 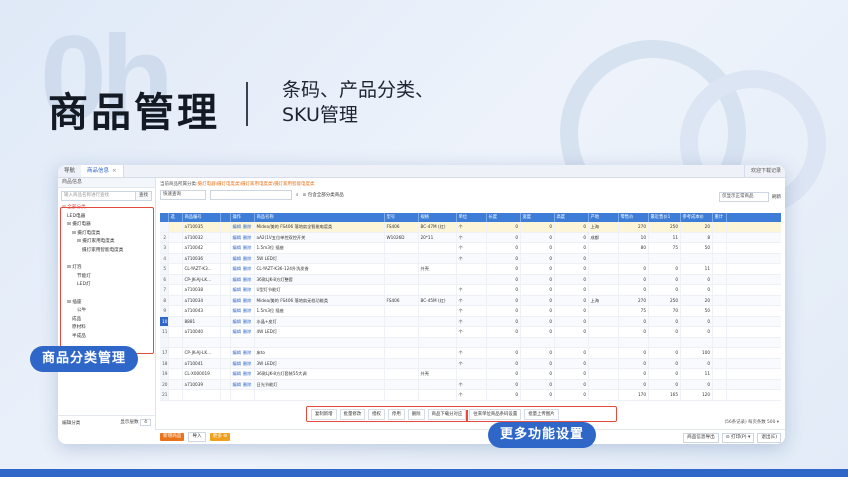 What do you see at coordinates (176, 217) in the screenshot?
I see `column-header: 选` at bounding box center [176, 217].